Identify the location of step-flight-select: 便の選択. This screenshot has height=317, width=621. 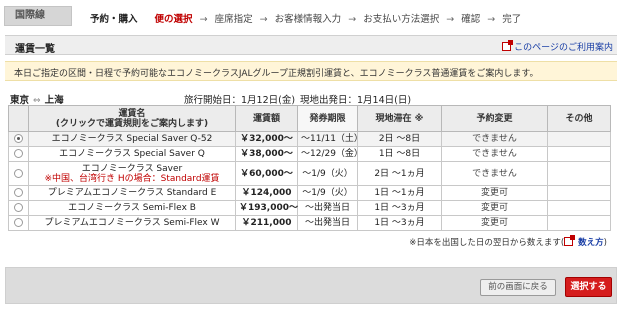
(173, 19).